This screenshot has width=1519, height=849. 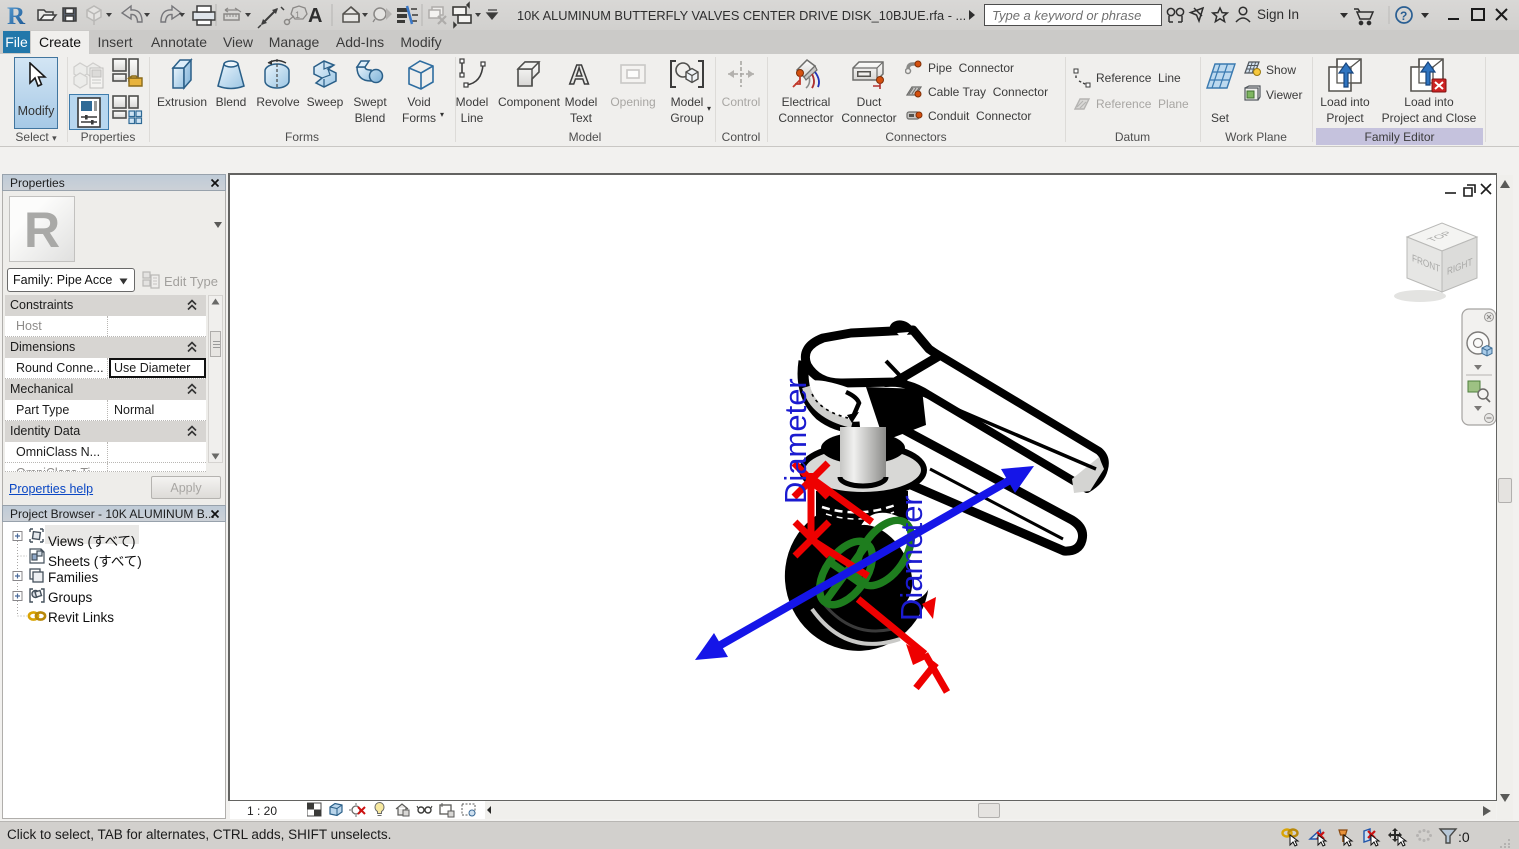 I want to click on svg-text: :0, so click(x=1464, y=837).